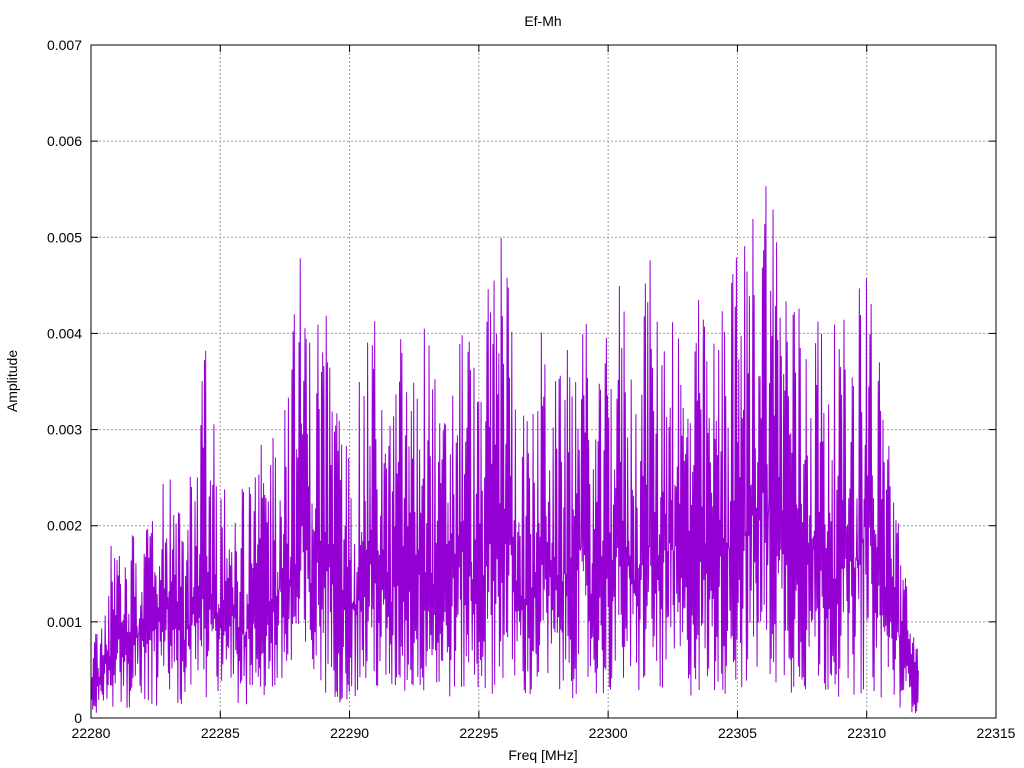 This screenshot has height=768, width=1024. I want to click on y-tick-label: 0.002, so click(64, 526).